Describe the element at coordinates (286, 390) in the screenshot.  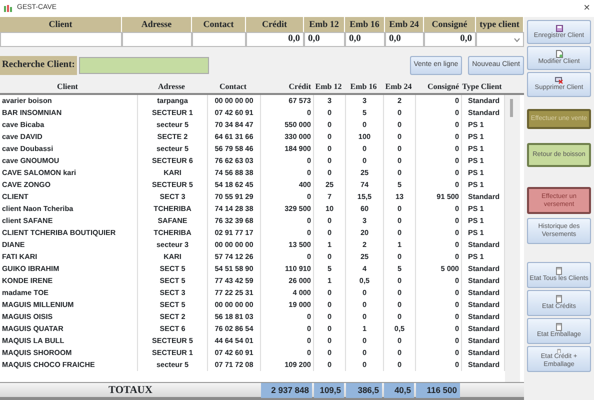
I see `total-value: 2 937 848` at that location.